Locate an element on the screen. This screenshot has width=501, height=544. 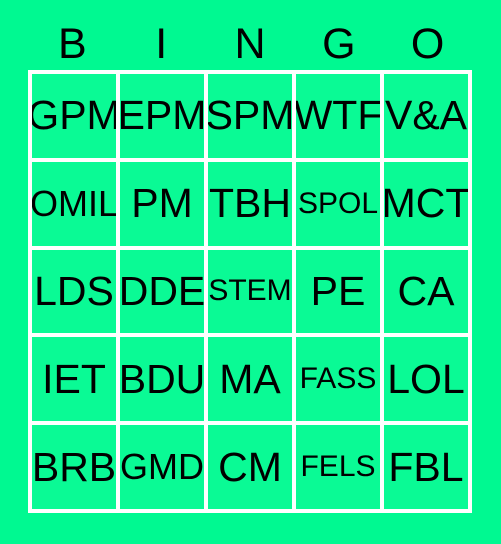
bingo-cell-n2: TBH is located at coordinates (250, 203).